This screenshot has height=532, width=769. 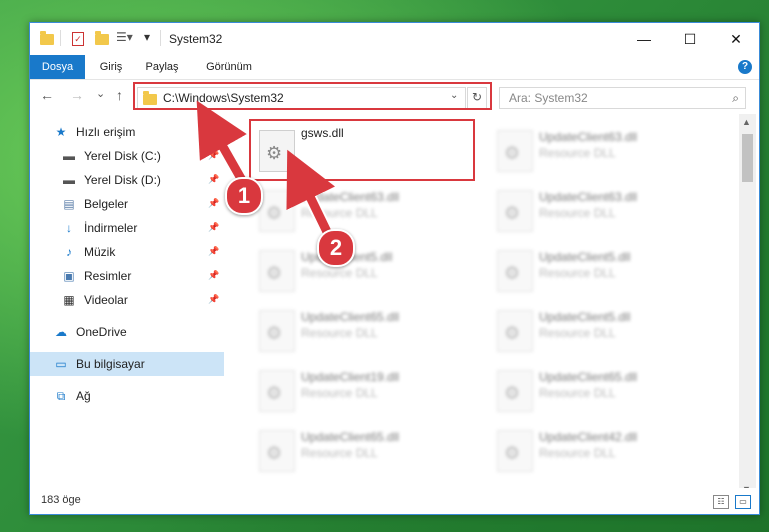 What do you see at coordinates (266, 172) in the screenshot?
I see `annotation-arrows` at bounding box center [266, 172].